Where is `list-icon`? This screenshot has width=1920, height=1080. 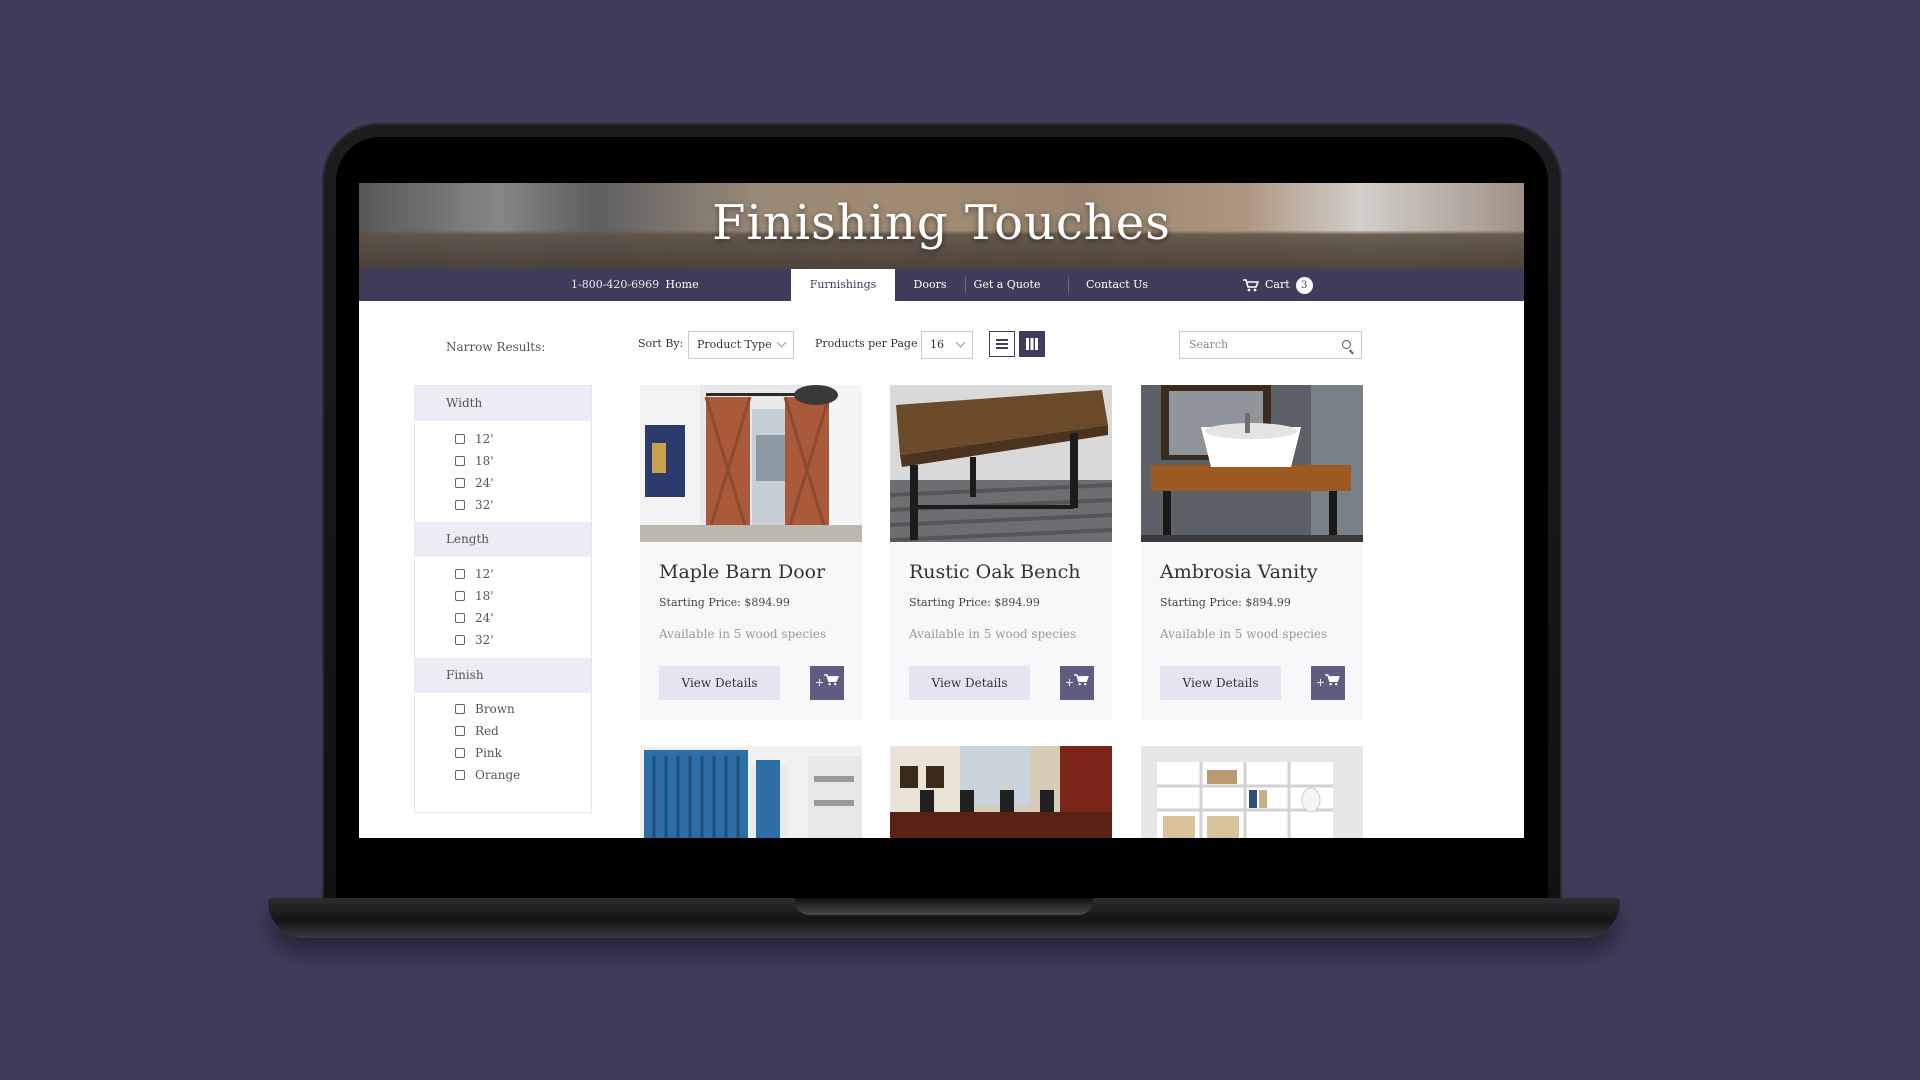 list-icon is located at coordinates (1002, 344).